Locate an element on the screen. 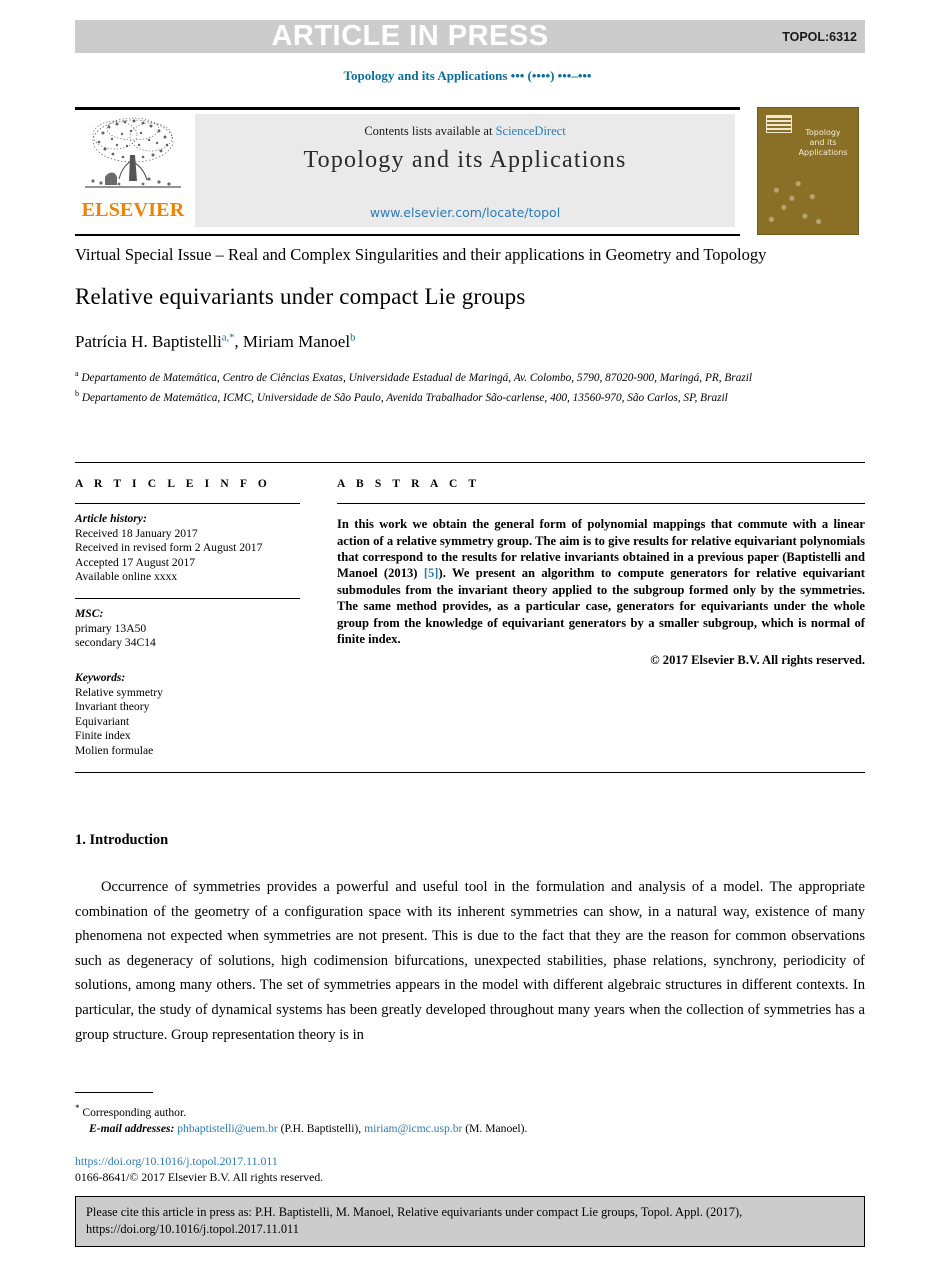  manuscript-code: TOPOL:6312 is located at coordinates (819, 36).